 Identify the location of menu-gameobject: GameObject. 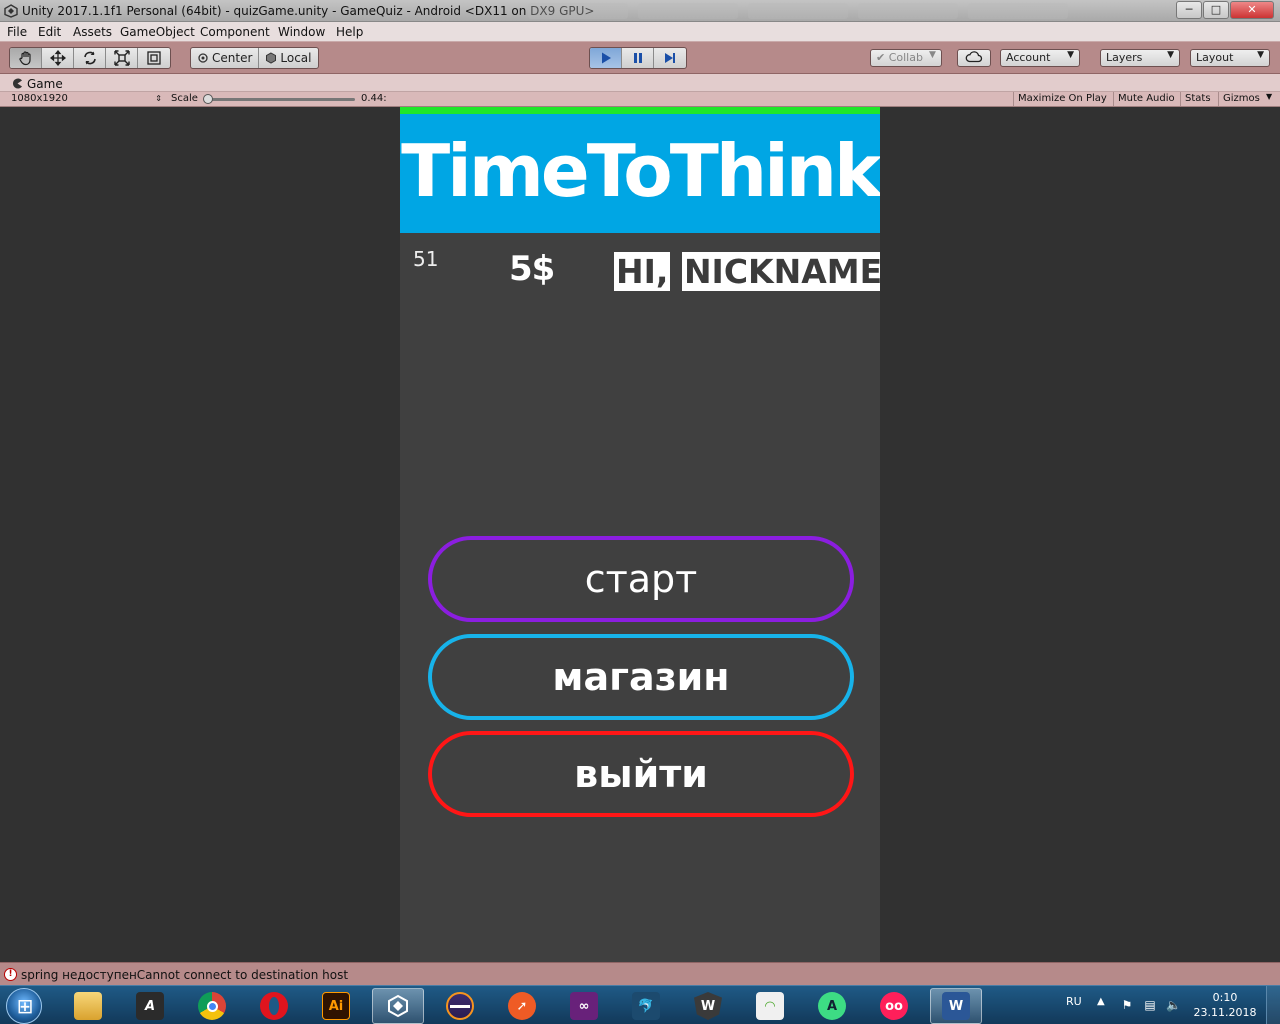
(157, 32).